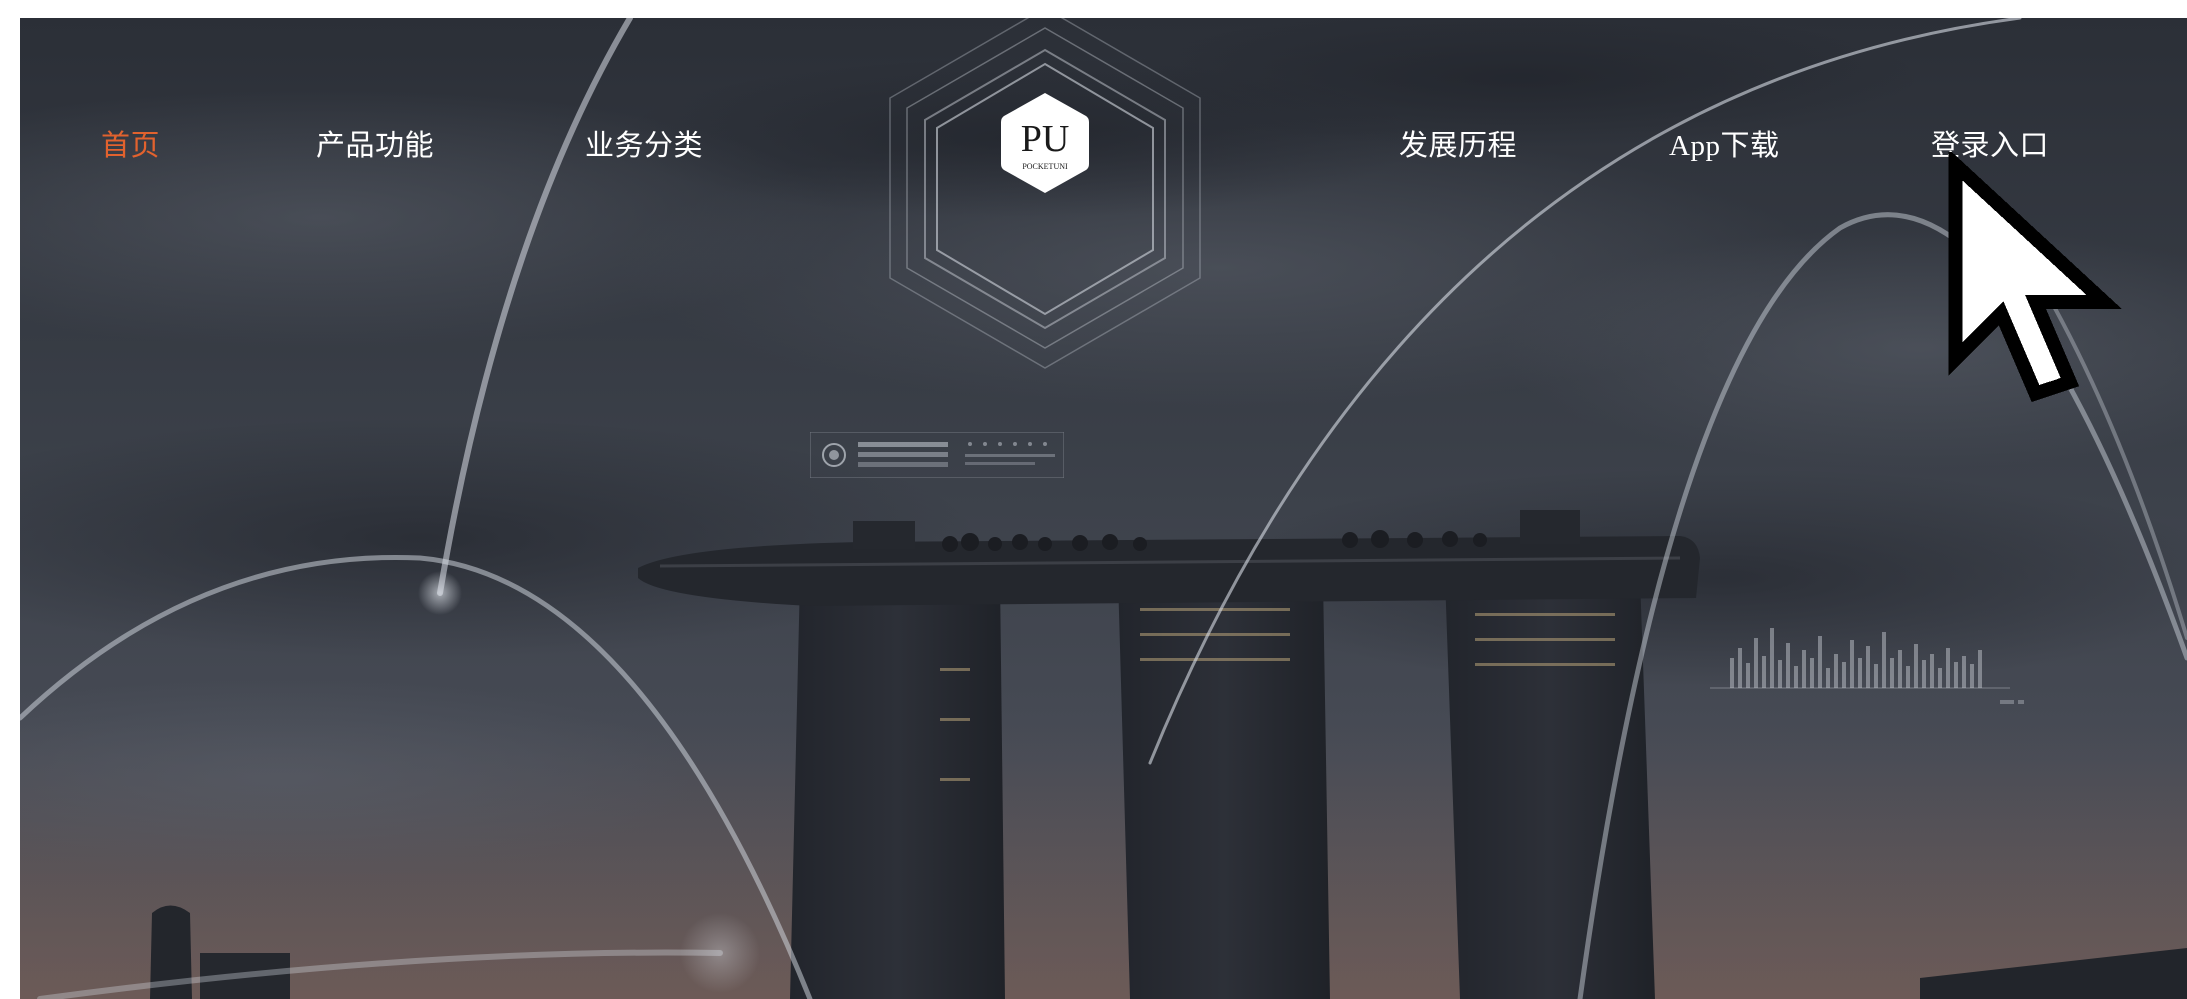  Describe the element at coordinates (1458, 143) in the screenshot. I see `nav-item-history: 发展历程` at that location.